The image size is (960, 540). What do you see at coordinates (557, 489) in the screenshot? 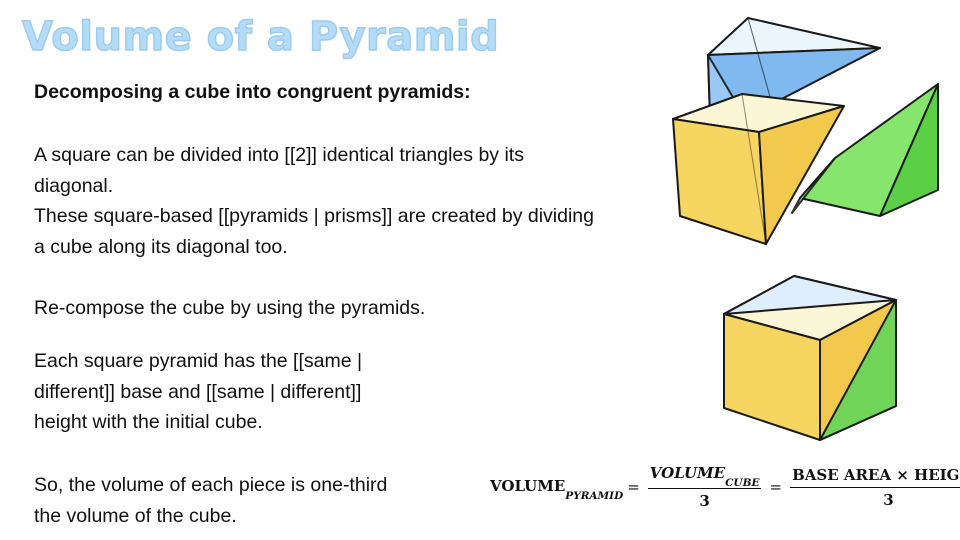
I see `formula-lhs: VOLUMEPYRAMID` at bounding box center [557, 489].